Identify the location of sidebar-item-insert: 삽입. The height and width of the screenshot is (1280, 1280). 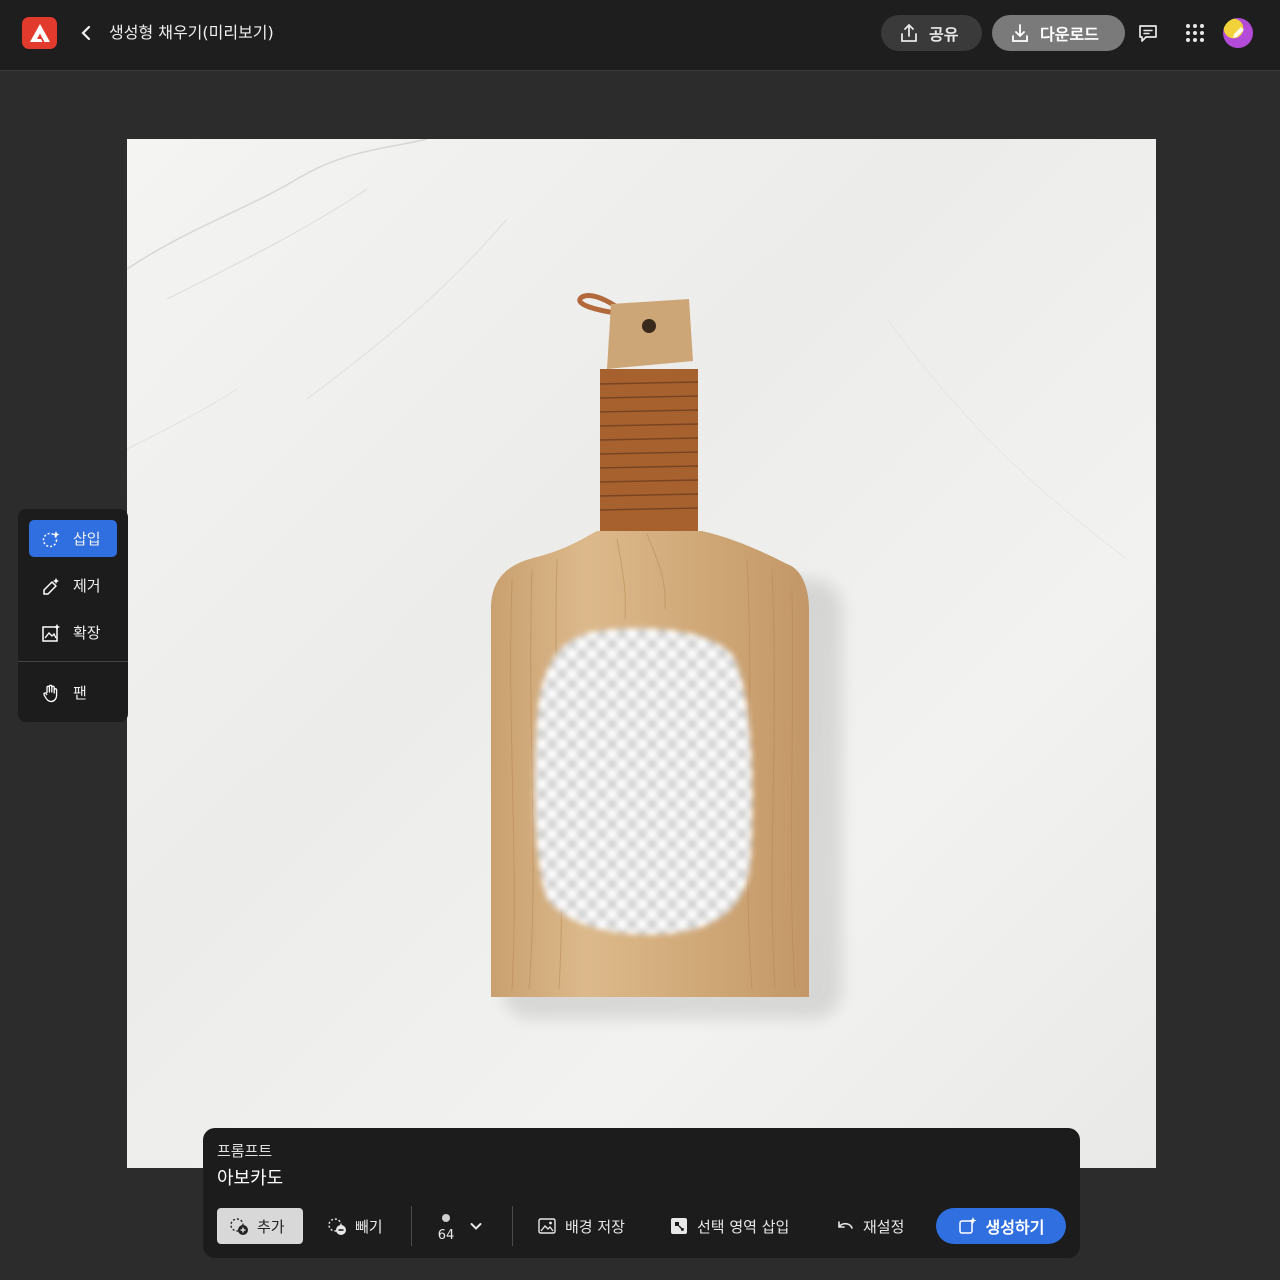
(73, 538).